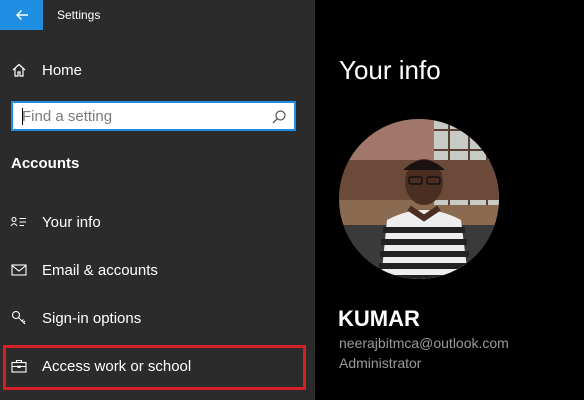  Describe the element at coordinates (424, 343) in the screenshot. I see `user-email: neerajbitmca@outlook.com` at that location.